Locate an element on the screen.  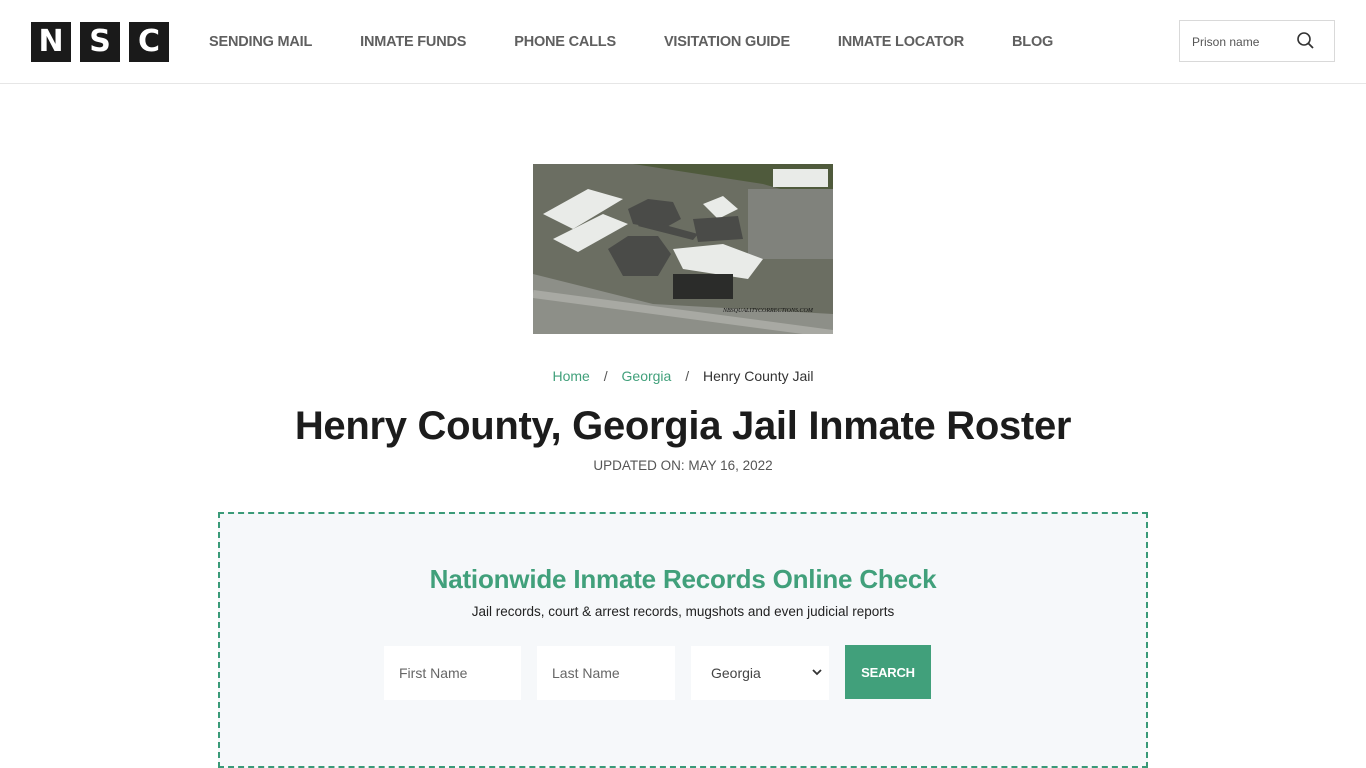
logo-letter-s: S is located at coordinates (100, 42).